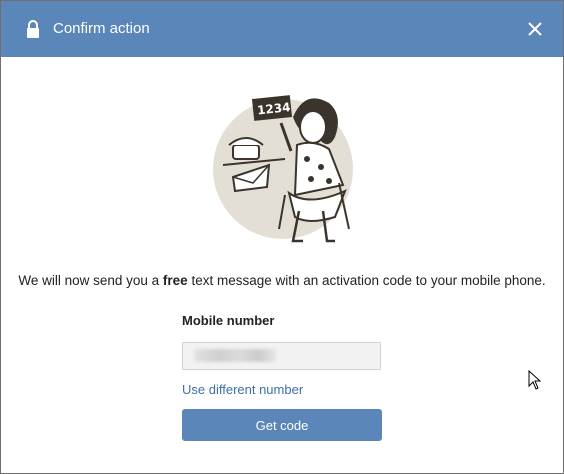  Describe the element at coordinates (282, 29) in the screenshot. I see `dialog-title-bar: Confirm action` at that location.